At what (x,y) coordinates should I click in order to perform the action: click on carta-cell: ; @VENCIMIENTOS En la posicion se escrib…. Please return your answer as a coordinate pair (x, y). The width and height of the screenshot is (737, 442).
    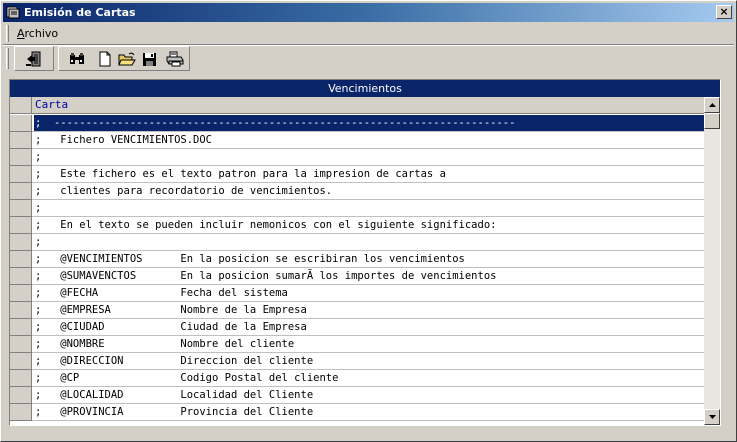
    Looking at the image, I should click on (369, 259).